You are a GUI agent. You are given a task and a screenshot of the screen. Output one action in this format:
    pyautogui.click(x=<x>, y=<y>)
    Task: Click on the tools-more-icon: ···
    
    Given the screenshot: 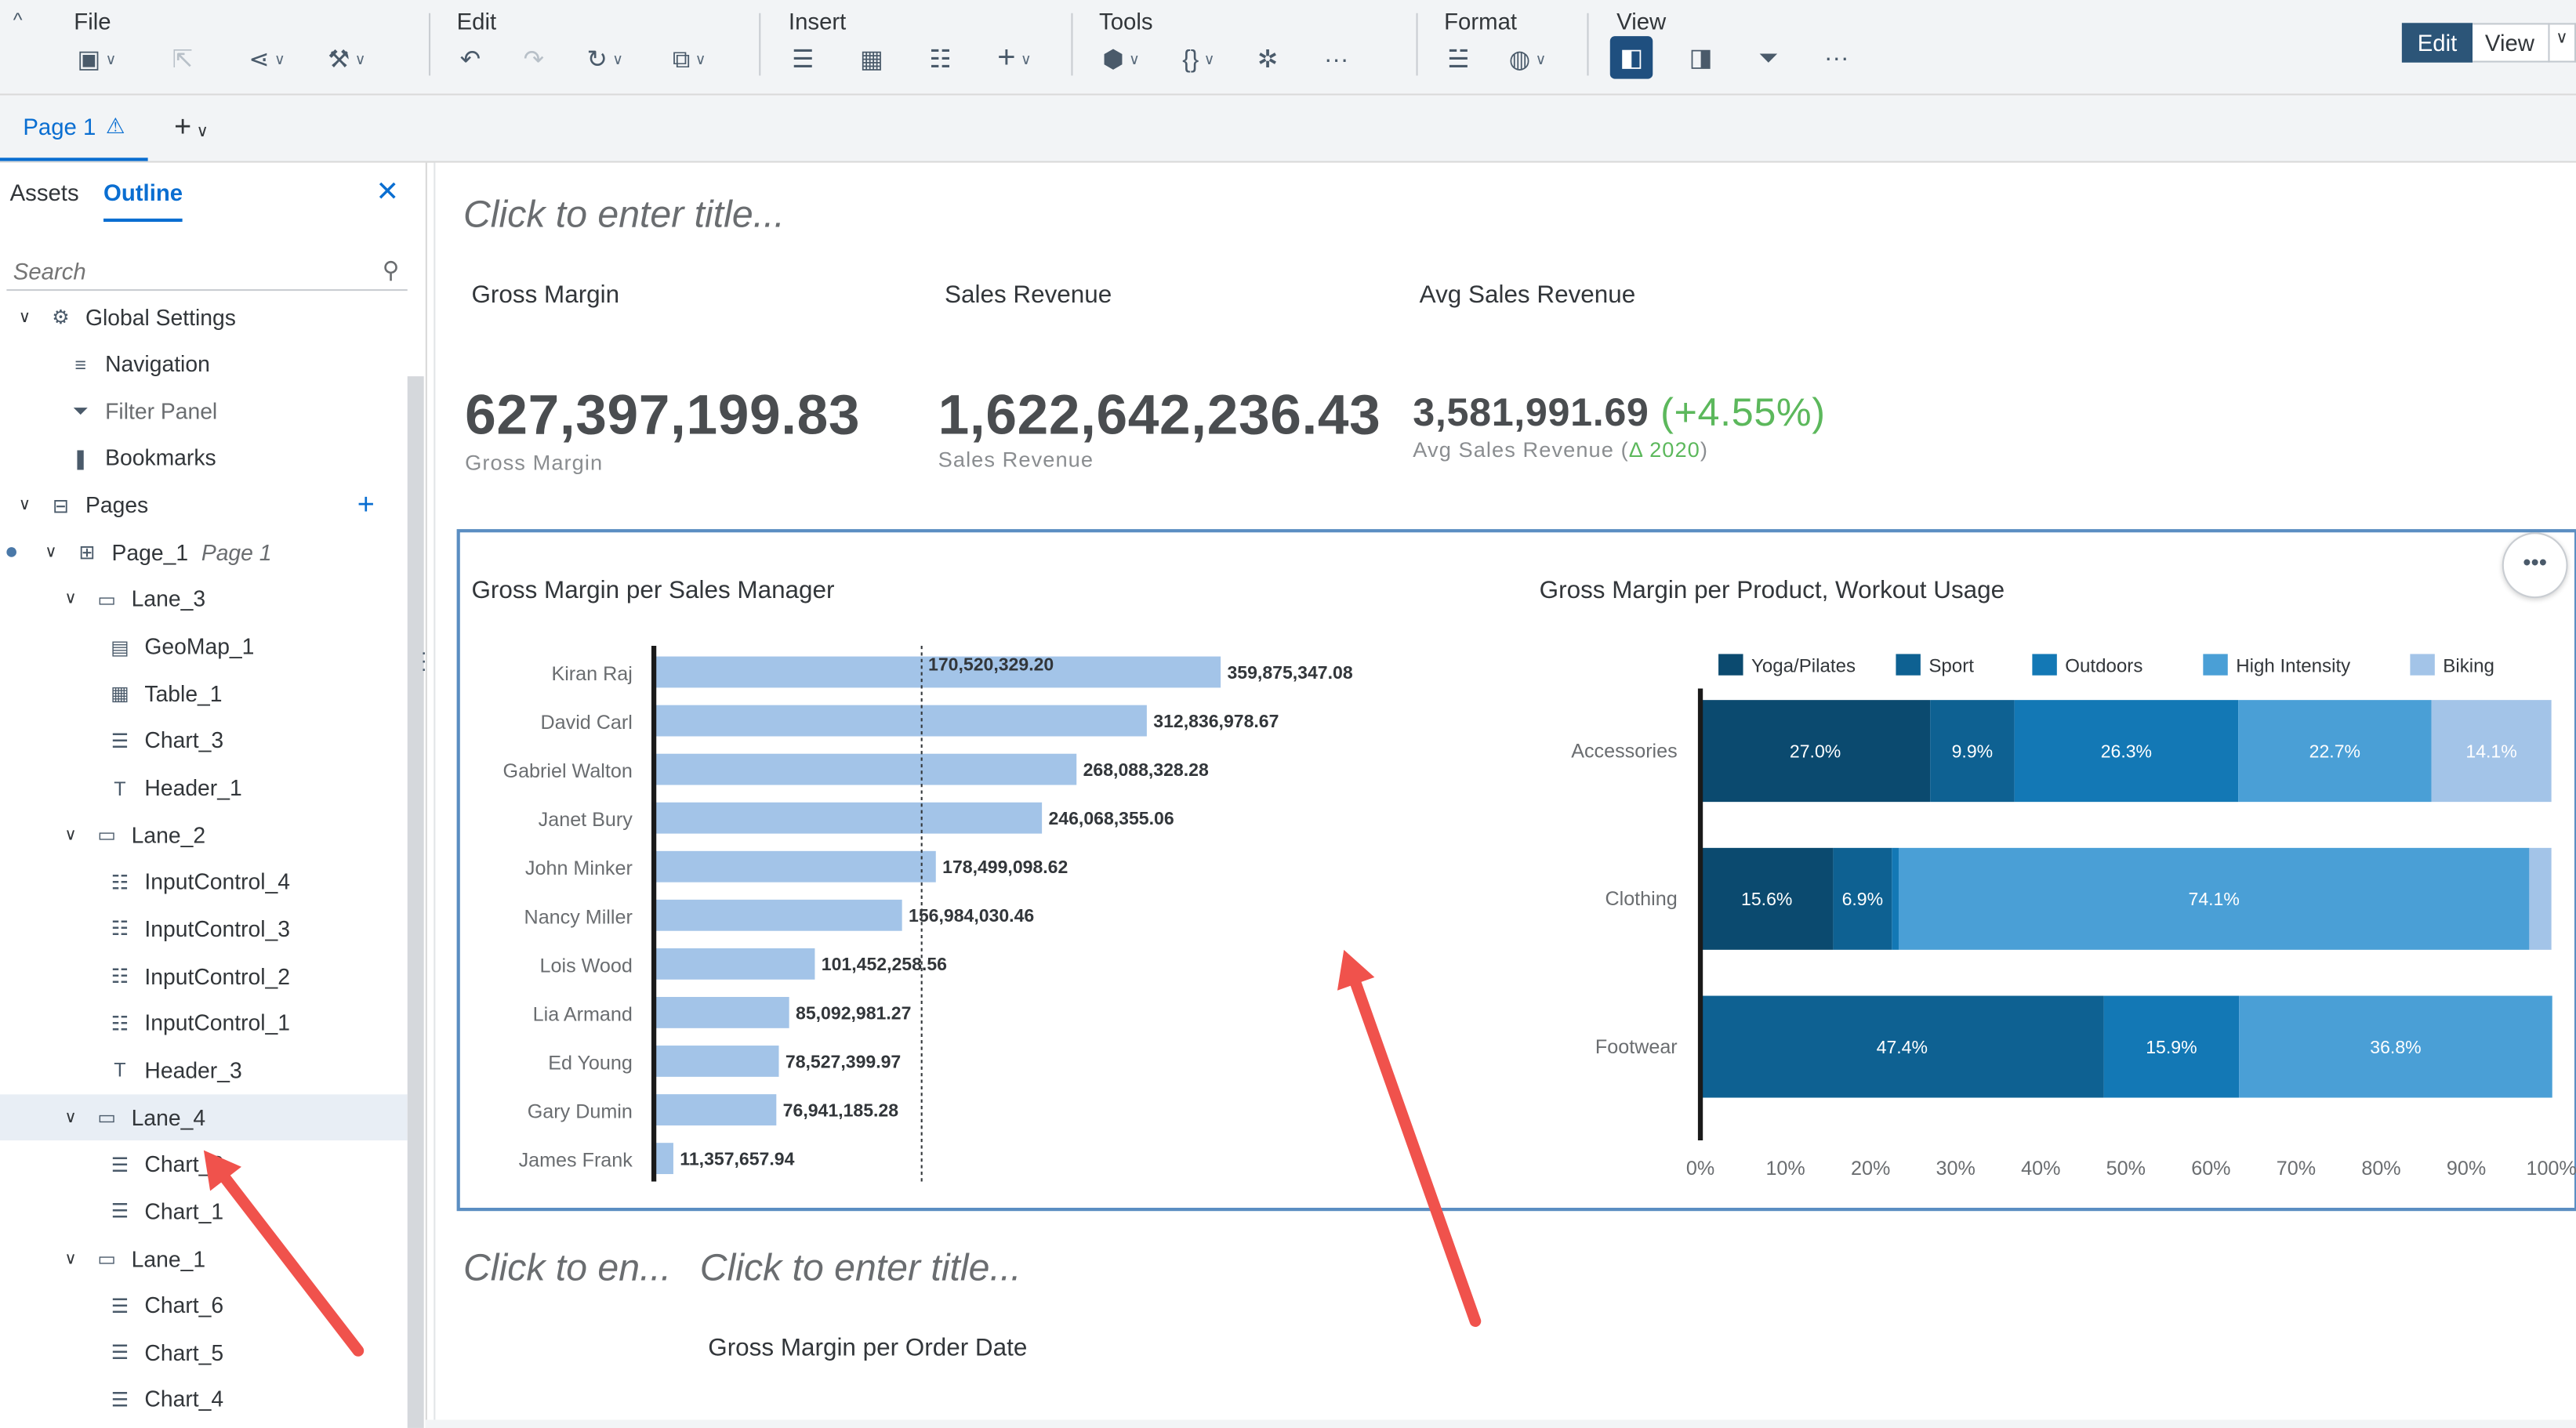 What is the action you would take?
    pyautogui.click(x=1336, y=59)
    